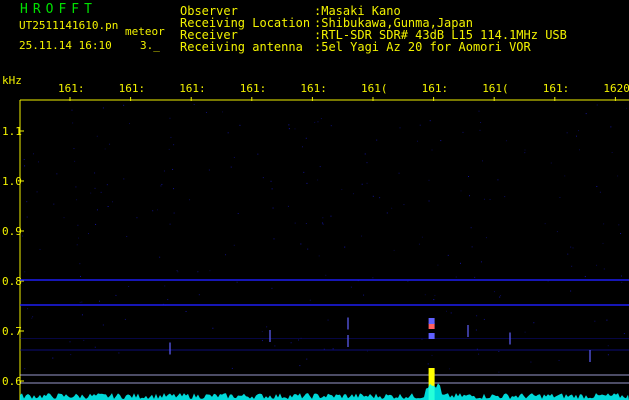 This screenshot has width=629, height=400. I want to click on y-tick-label: 0.9, so click(12, 231).